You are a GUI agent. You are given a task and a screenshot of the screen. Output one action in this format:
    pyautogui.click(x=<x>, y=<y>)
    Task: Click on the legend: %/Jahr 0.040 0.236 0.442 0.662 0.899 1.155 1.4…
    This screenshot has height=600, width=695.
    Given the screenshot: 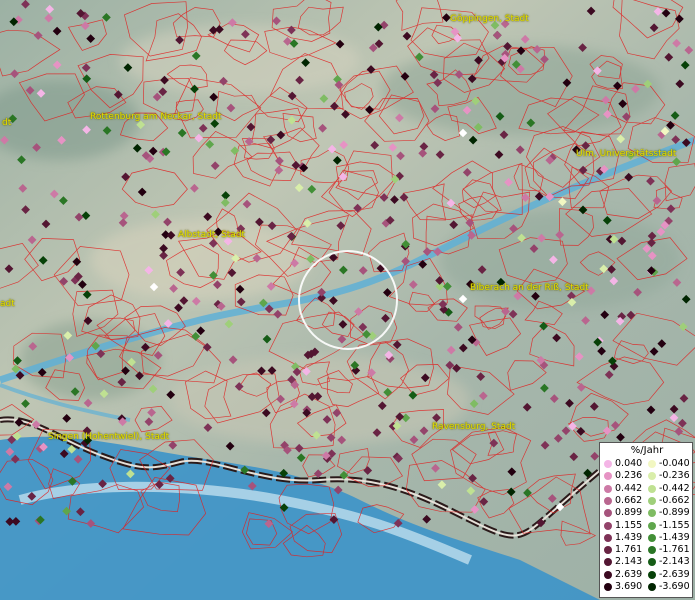 What is the action you would take?
    pyautogui.click(x=646, y=520)
    